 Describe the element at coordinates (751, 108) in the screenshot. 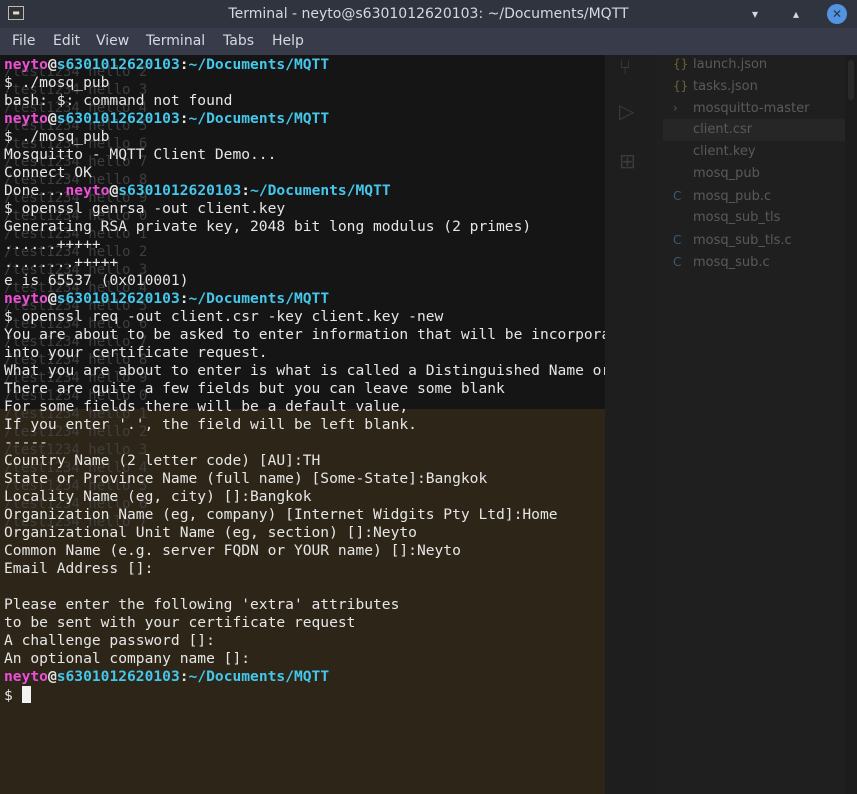

I see `explorer-file-label: mosquitto-master` at that location.